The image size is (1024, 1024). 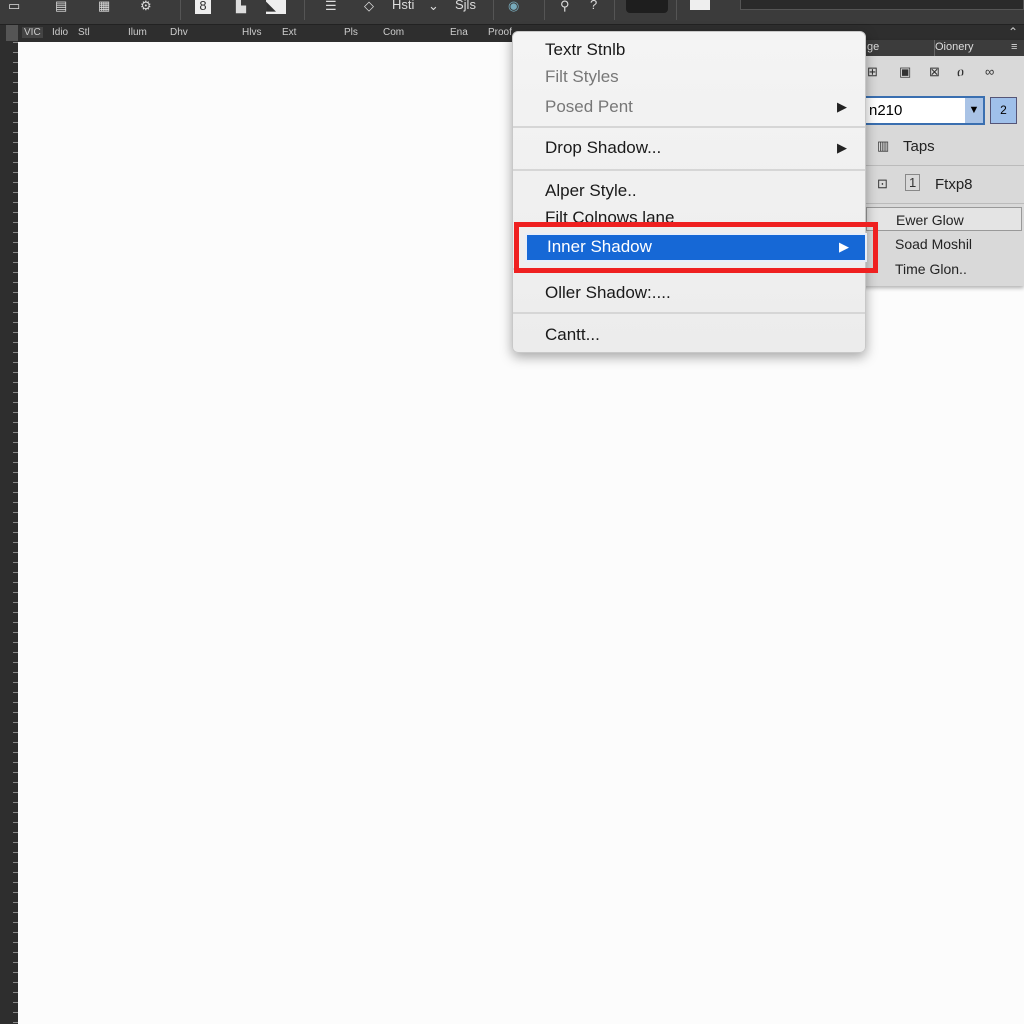 What do you see at coordinates (459, 32) in the screenshot?
I see `ruler-label: Ena` at bounding box center [459, 32].